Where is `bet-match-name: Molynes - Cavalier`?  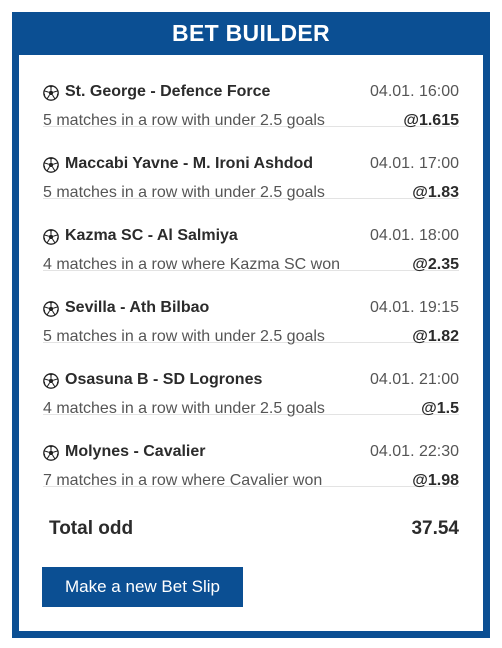
bet-match-name: Molynes - Cavalier is located at coordinates (135, 451).